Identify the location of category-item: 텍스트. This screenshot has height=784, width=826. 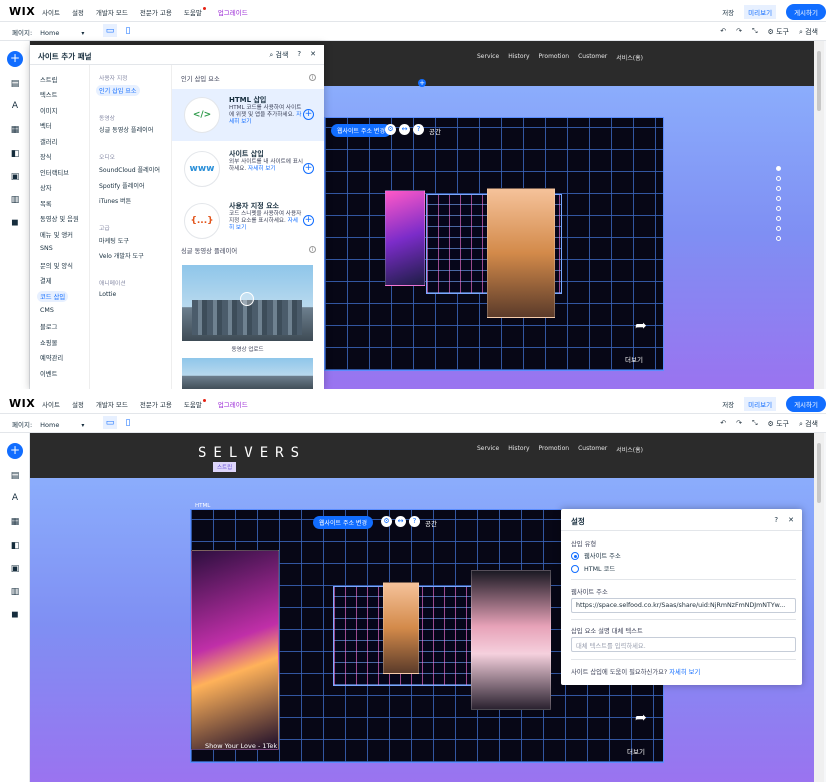
(48, 94).